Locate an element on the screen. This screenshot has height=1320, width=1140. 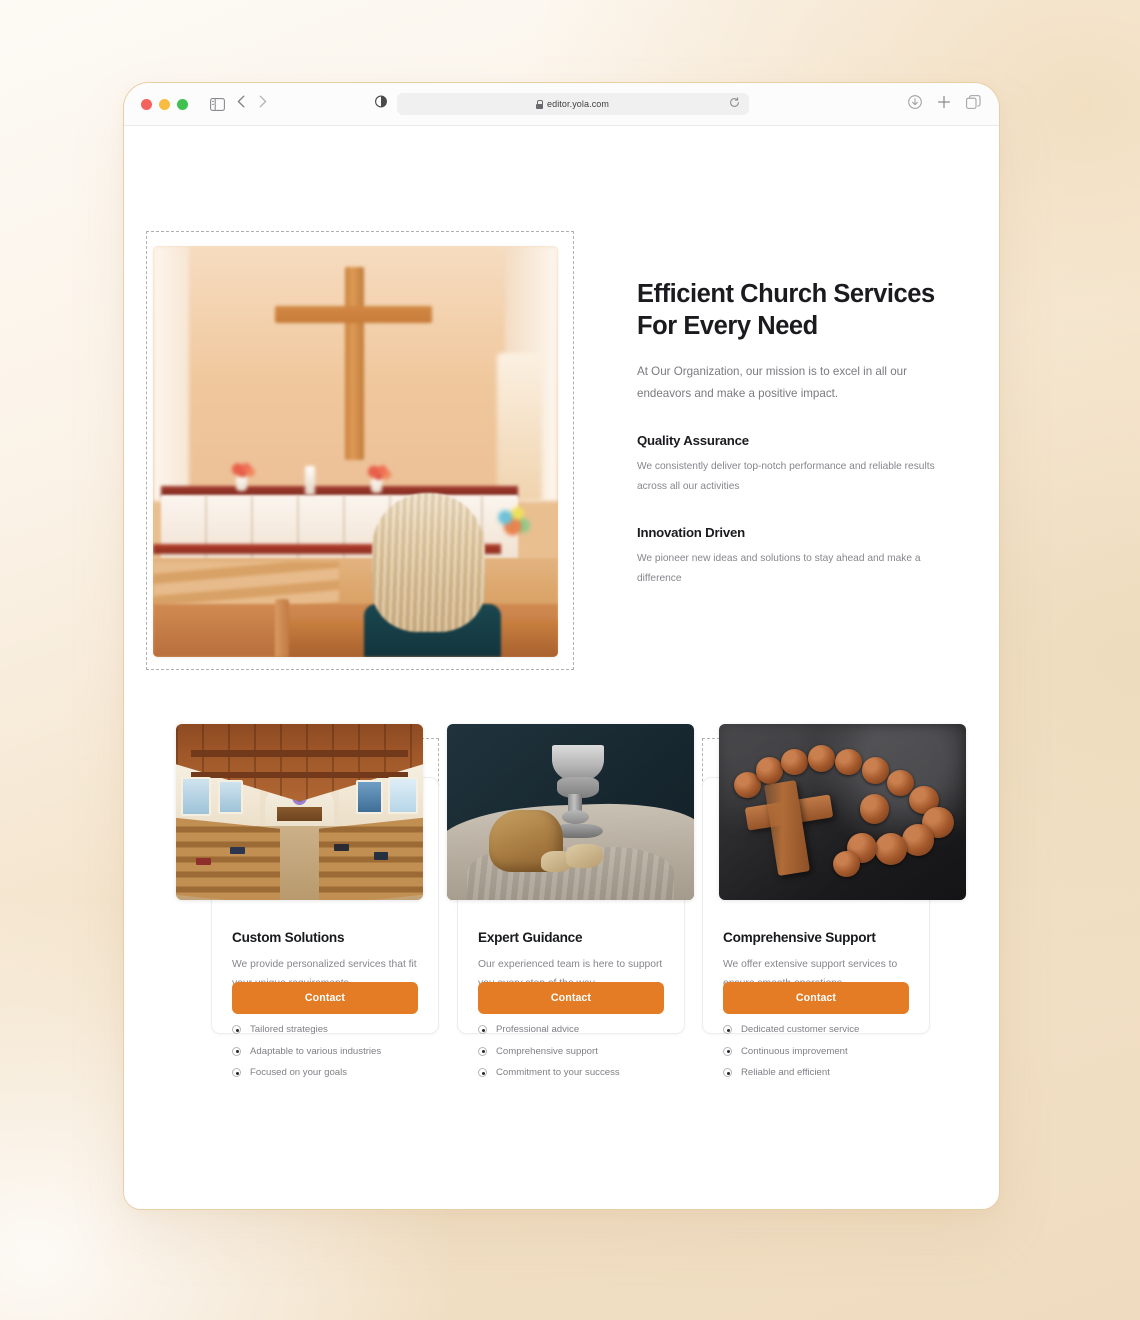
address-bar: editor.yola.com is located at coordinates (572, 104).